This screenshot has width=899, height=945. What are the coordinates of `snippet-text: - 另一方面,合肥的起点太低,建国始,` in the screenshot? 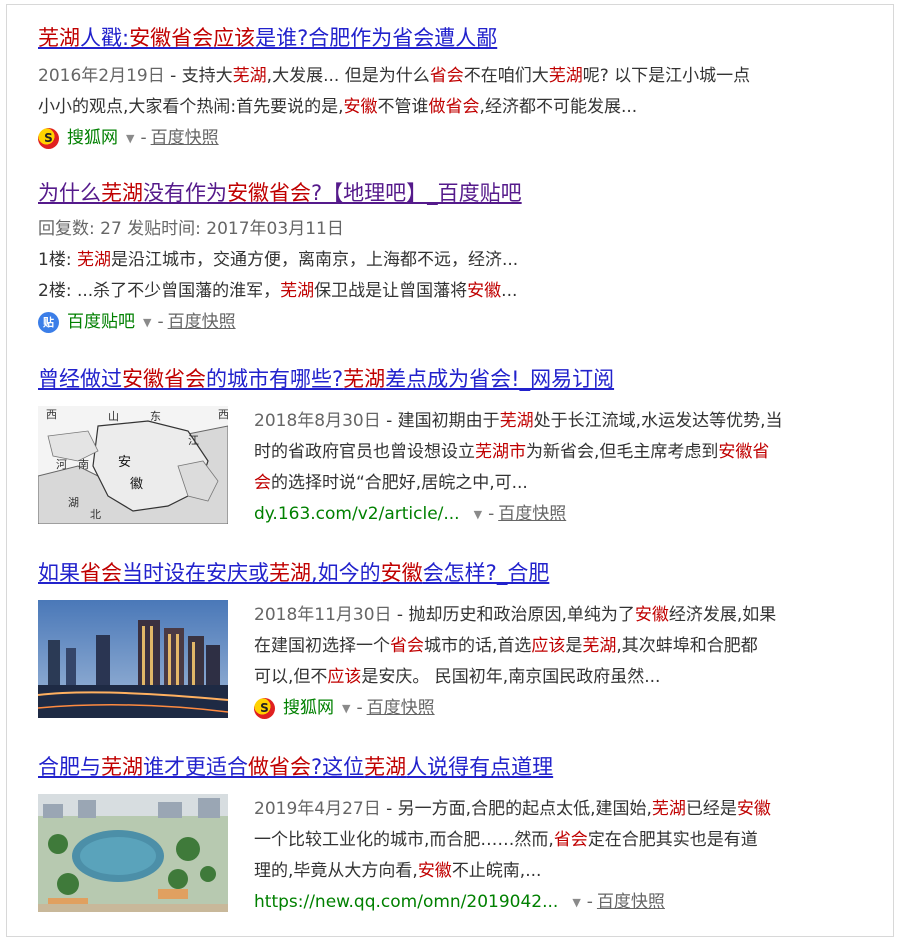 It's located at (516, 809).